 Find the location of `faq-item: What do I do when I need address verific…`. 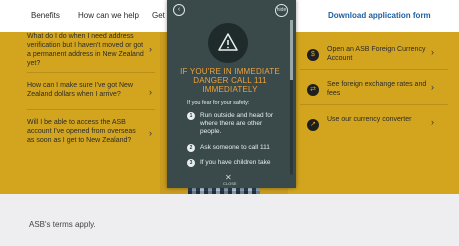

faq-item: What do I do when I need address verific… is located at coordinates (80, 53).